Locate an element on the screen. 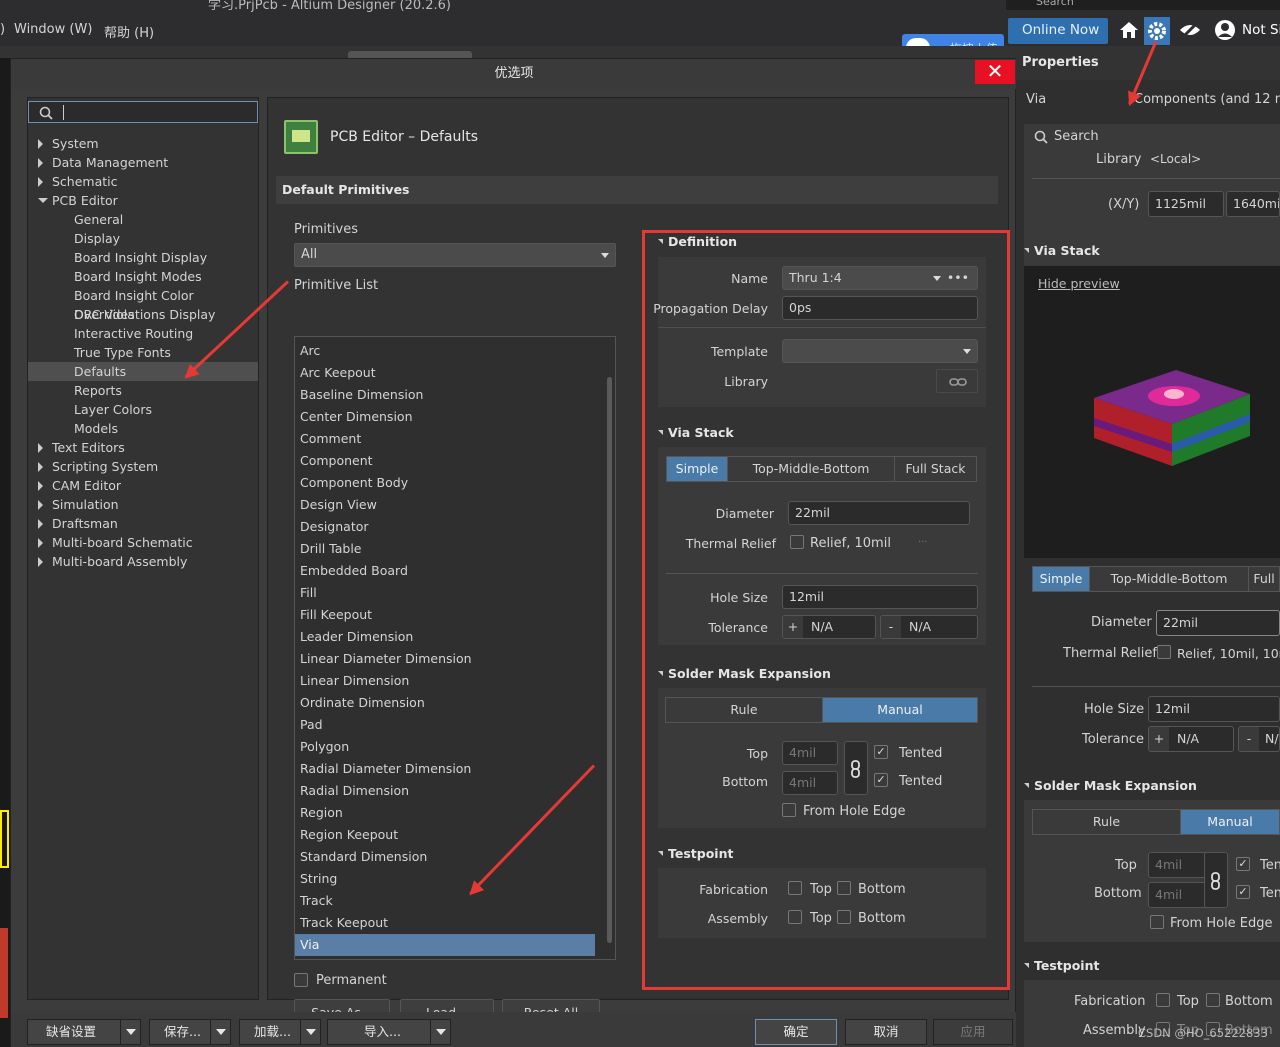 Image resolution: width=1280 pixels, height=1047 pixels. x-input: 1125mil is located at coordinates (1186, 204).